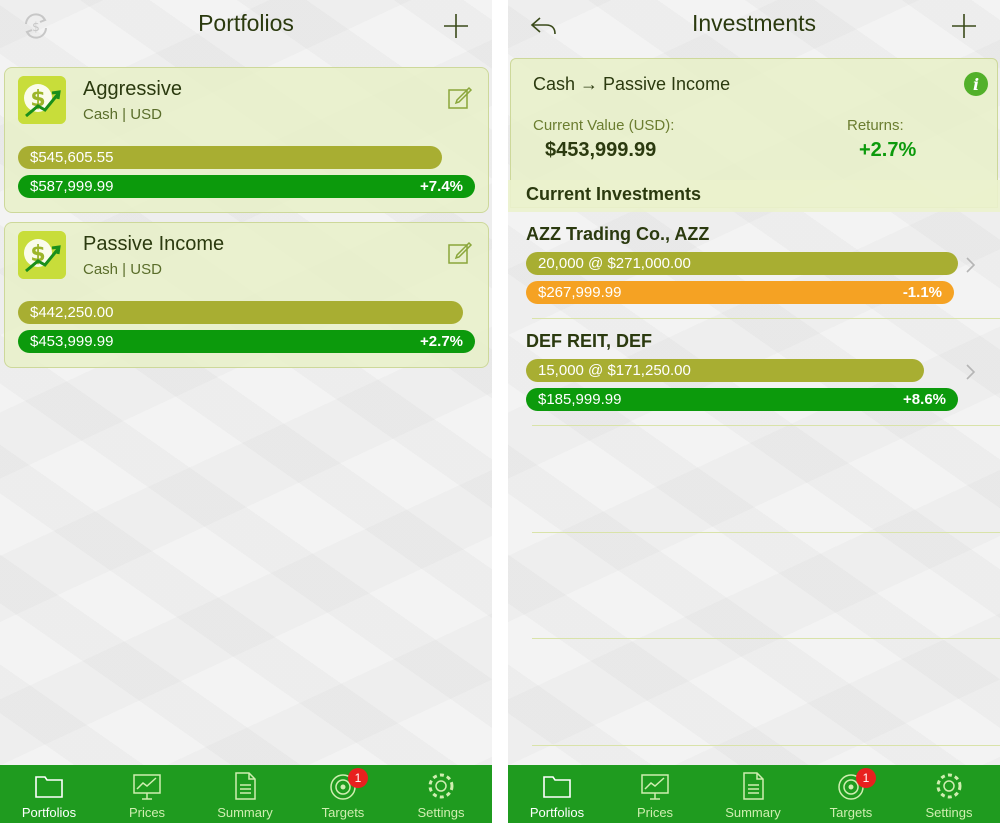 The height and width of the screenshot is (823, 1000). I want to click on page-title: Portfolios, so click(246, 23).